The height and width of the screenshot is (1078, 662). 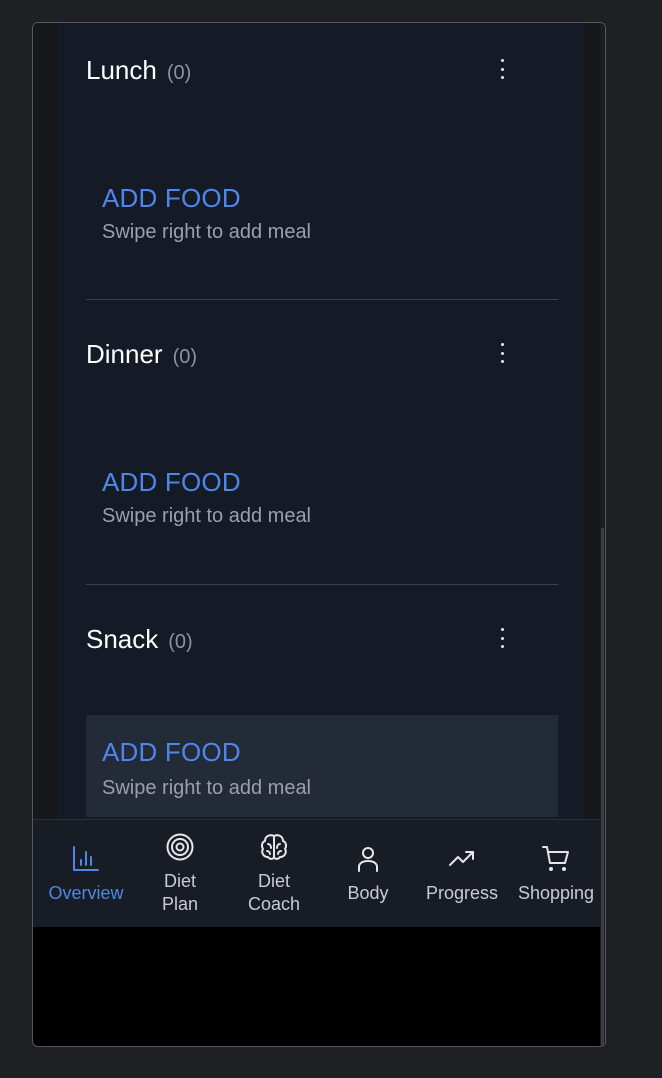 What do you see at coordinates (322, 640) in the screenshot?
I see `meal-header: Snack (0)` at bounding box center [322, 640].